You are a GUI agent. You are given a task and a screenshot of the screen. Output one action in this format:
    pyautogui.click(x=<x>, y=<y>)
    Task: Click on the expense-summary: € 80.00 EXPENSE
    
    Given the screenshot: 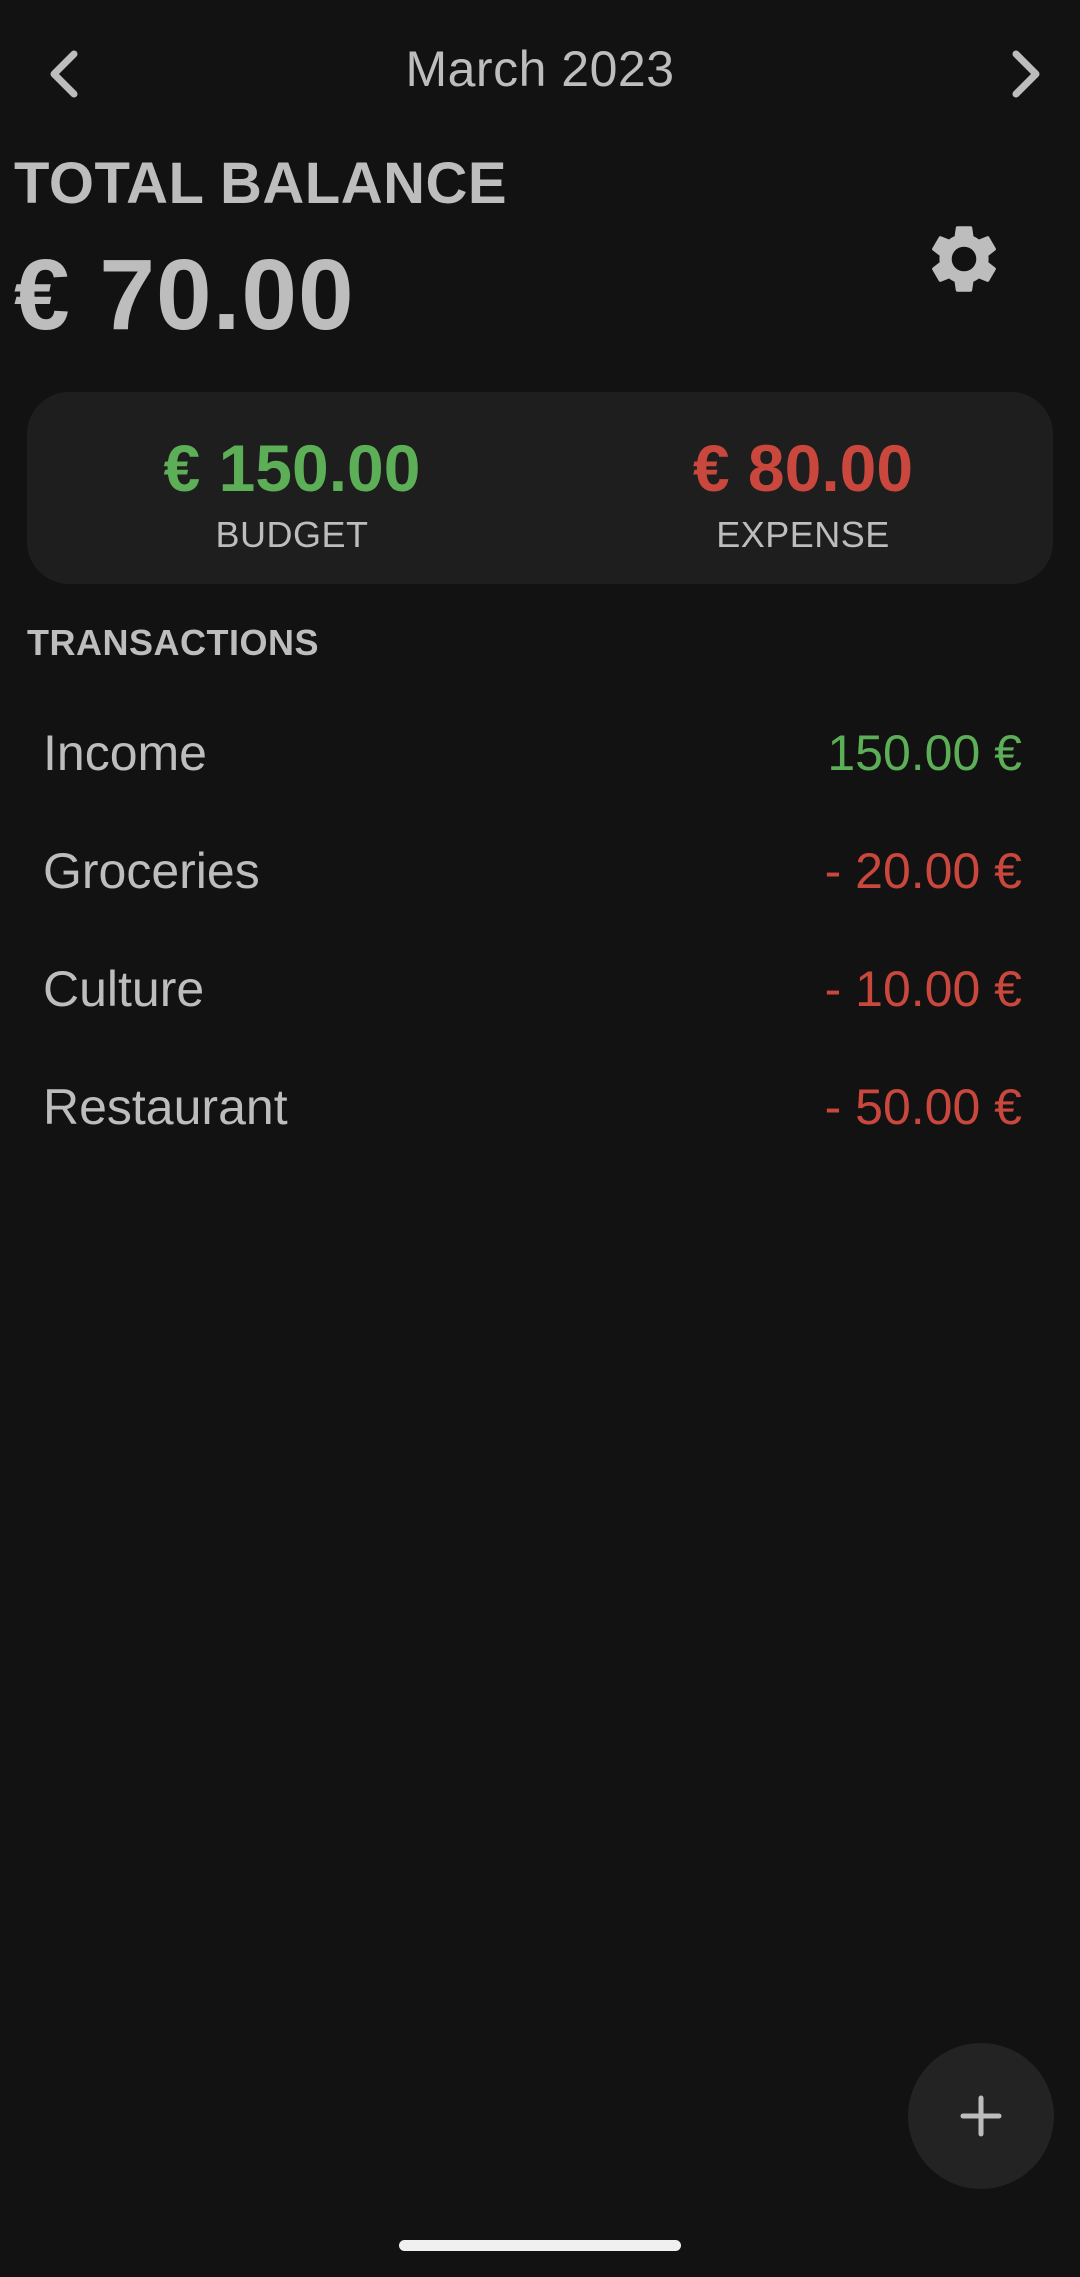 What is the action you would take?
    pyautogui.click(x=803, y=488)
    